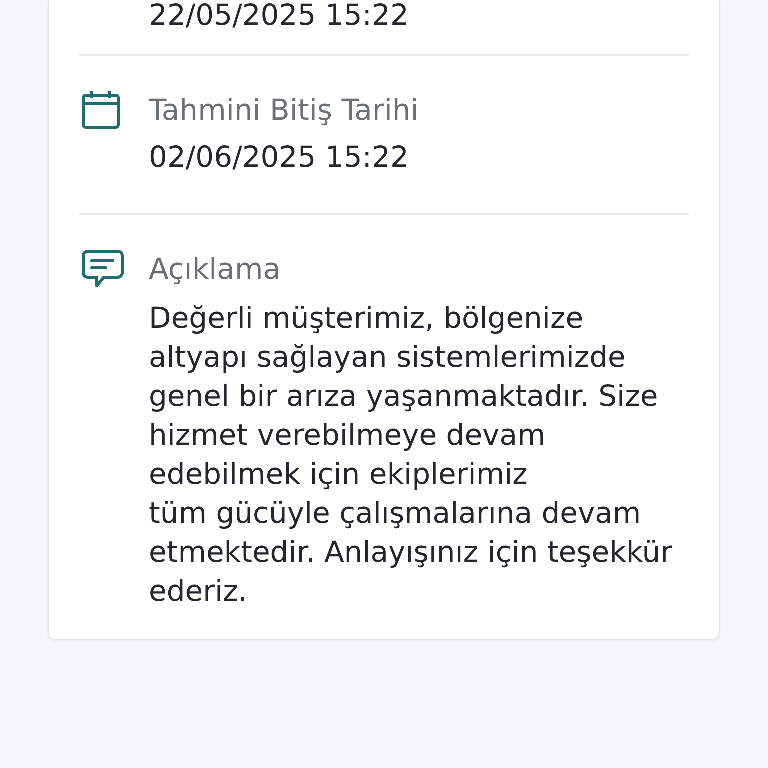 The height and width of the screenshot is (768, 768). Describe the element at coordinates (279, 15) in the screenshot. I see `date-value: 22/05/2025 15:22` at that location.